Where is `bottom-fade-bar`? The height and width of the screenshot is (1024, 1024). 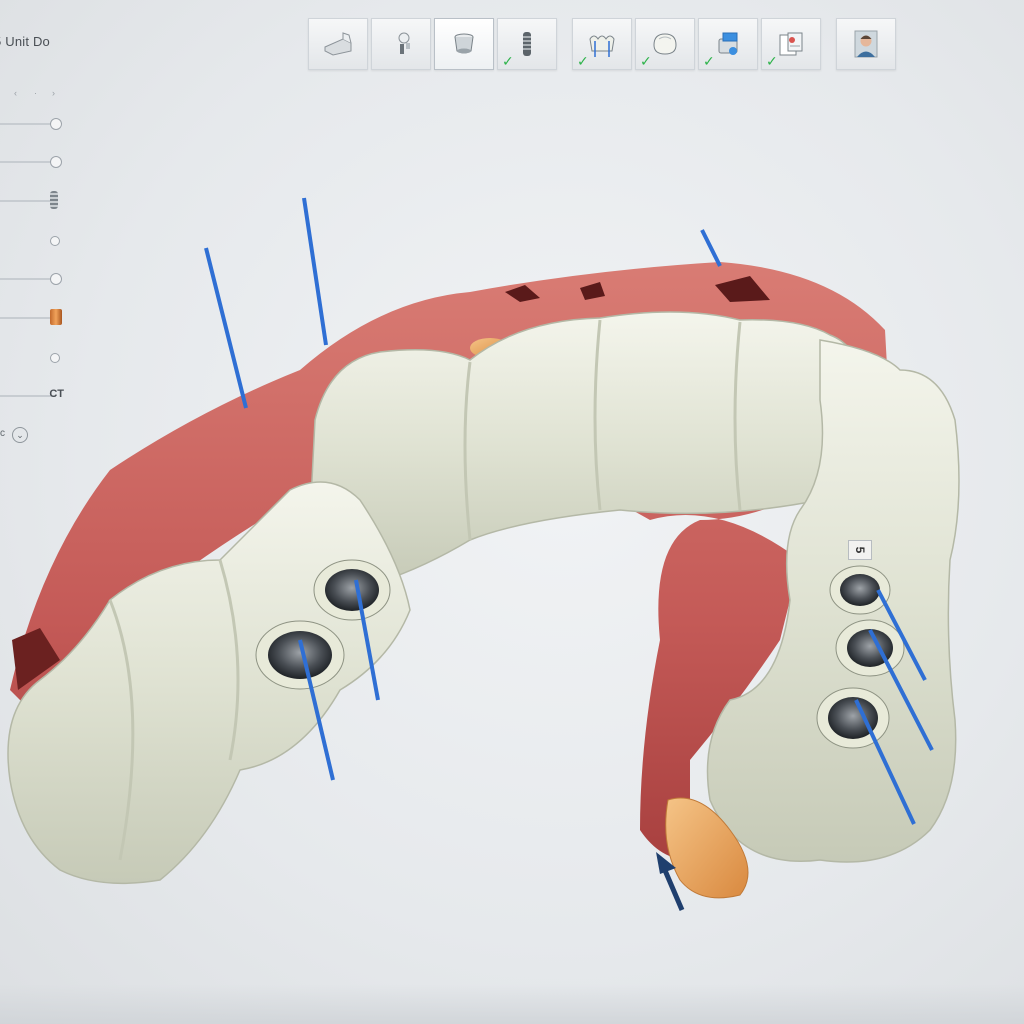
bottom-fade-bar is located at coordinates (512, 1004).